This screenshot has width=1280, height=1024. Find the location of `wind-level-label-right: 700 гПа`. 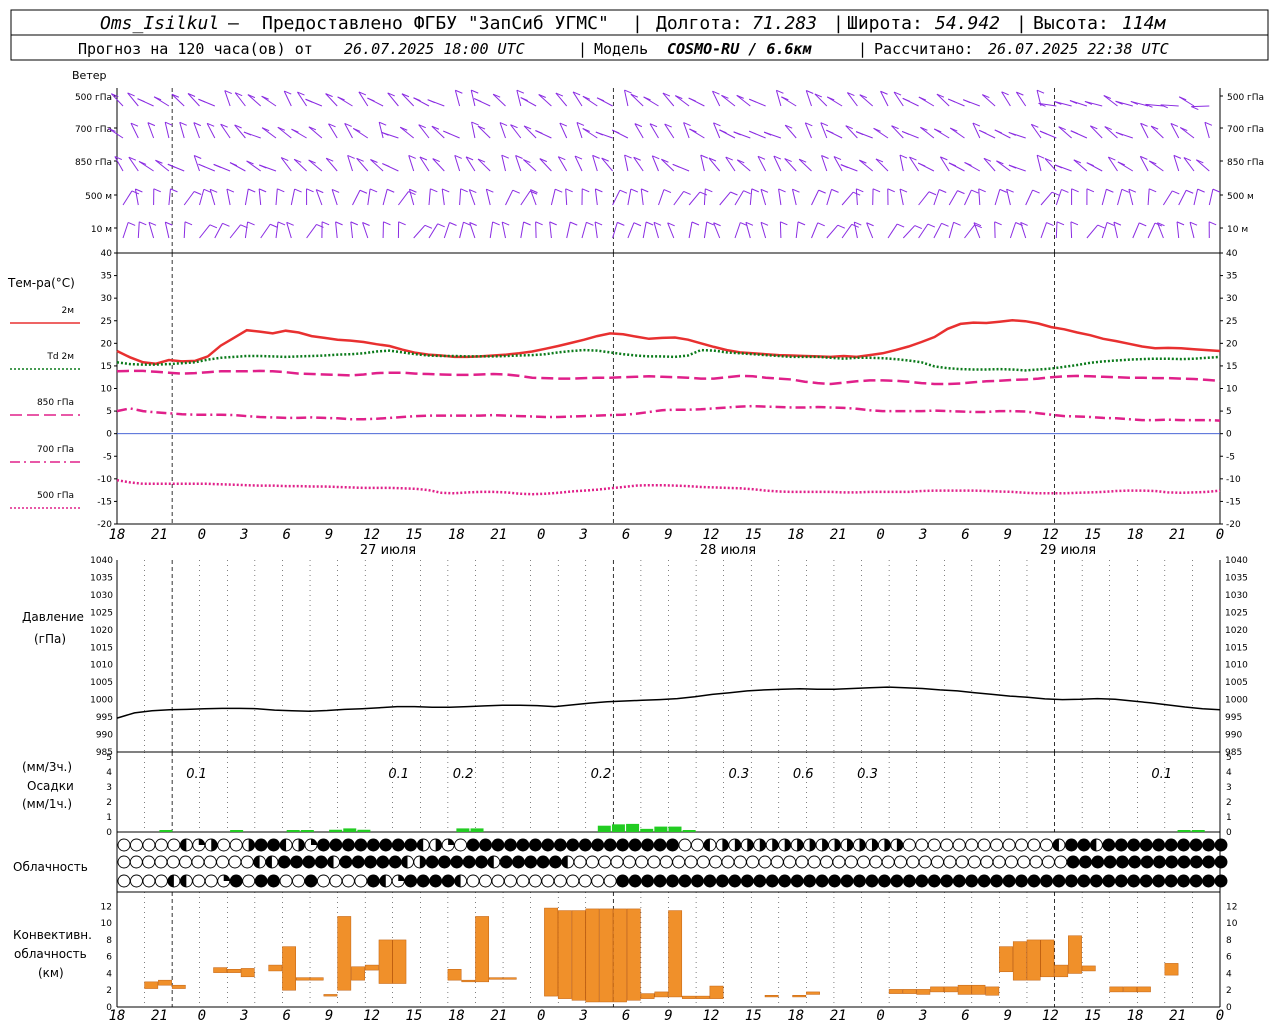

wind-level-label-right: 700 гПа is located at coordinates (1245, 130).